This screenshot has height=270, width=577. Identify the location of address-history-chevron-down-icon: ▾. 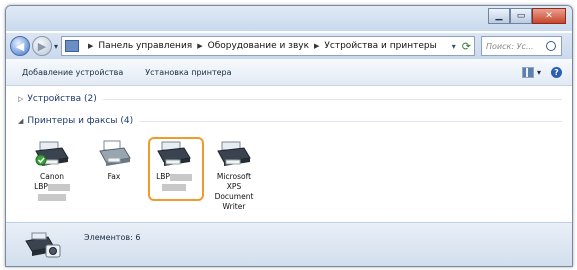
(454, 46).